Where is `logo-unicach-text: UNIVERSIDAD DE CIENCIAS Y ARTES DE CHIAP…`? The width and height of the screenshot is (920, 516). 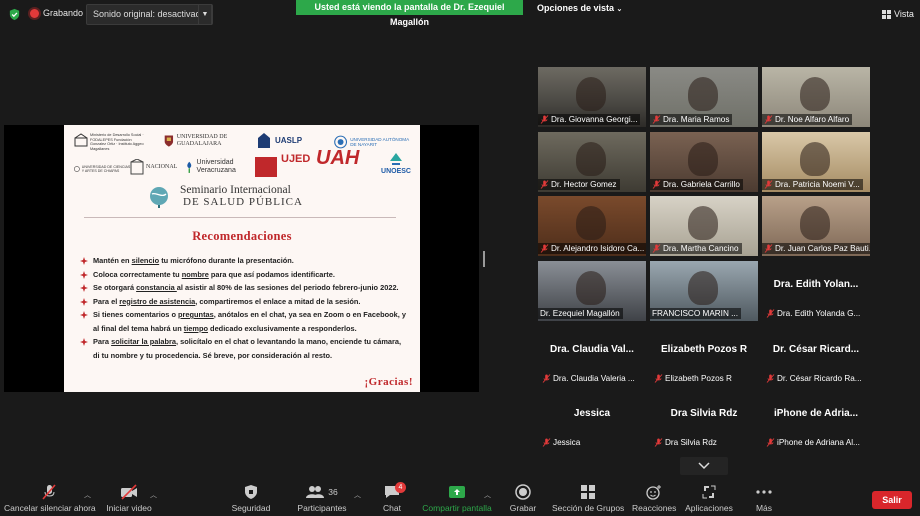
logo-unicach-text: UNIVERSIDAD DE CIENCIAS Y ARTES DE CHIAP… is located at coordinates (106, 168).